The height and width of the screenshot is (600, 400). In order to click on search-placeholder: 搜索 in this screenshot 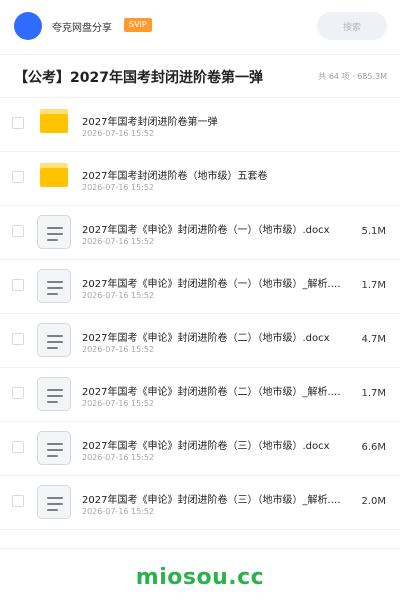, I will do `click(351, 28)`.